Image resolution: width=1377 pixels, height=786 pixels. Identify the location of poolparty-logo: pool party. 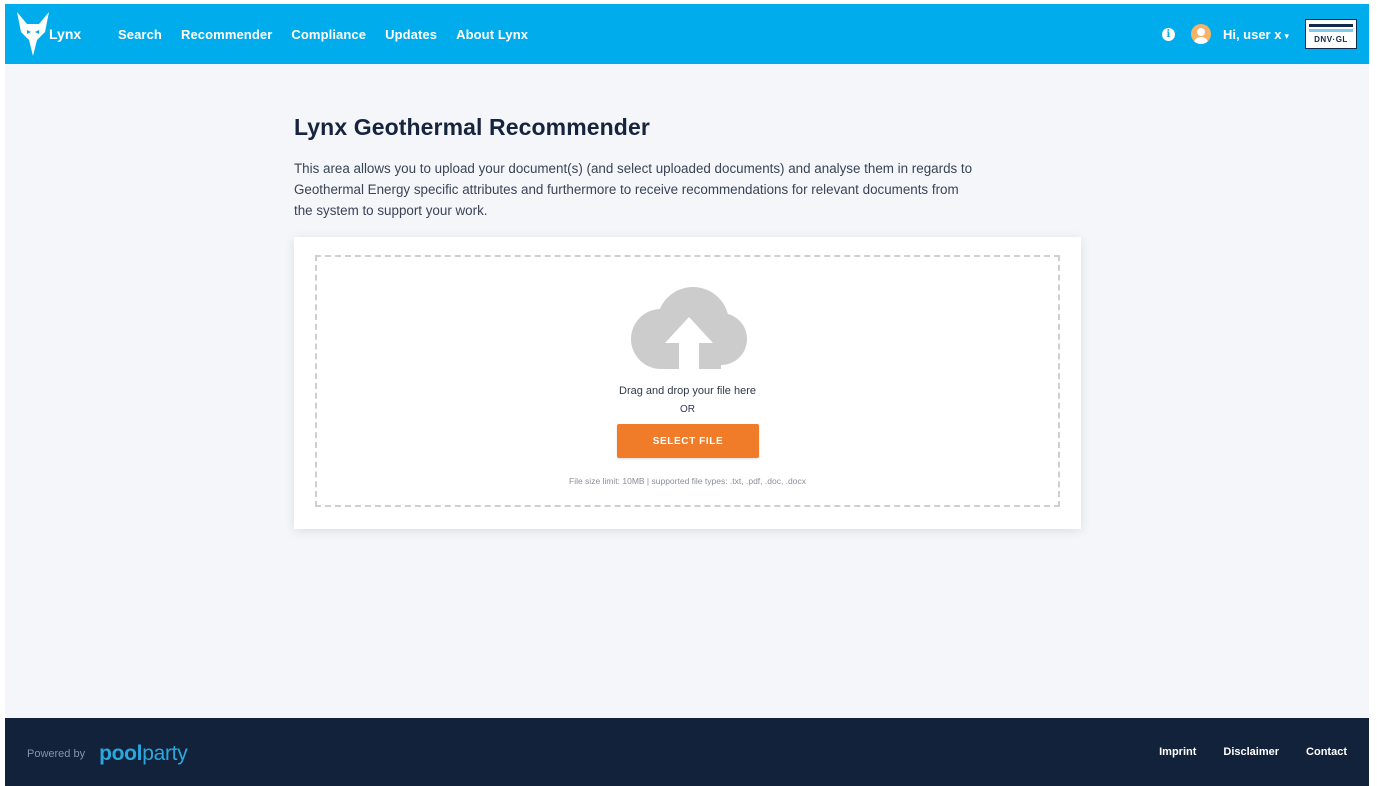
(143, 754).